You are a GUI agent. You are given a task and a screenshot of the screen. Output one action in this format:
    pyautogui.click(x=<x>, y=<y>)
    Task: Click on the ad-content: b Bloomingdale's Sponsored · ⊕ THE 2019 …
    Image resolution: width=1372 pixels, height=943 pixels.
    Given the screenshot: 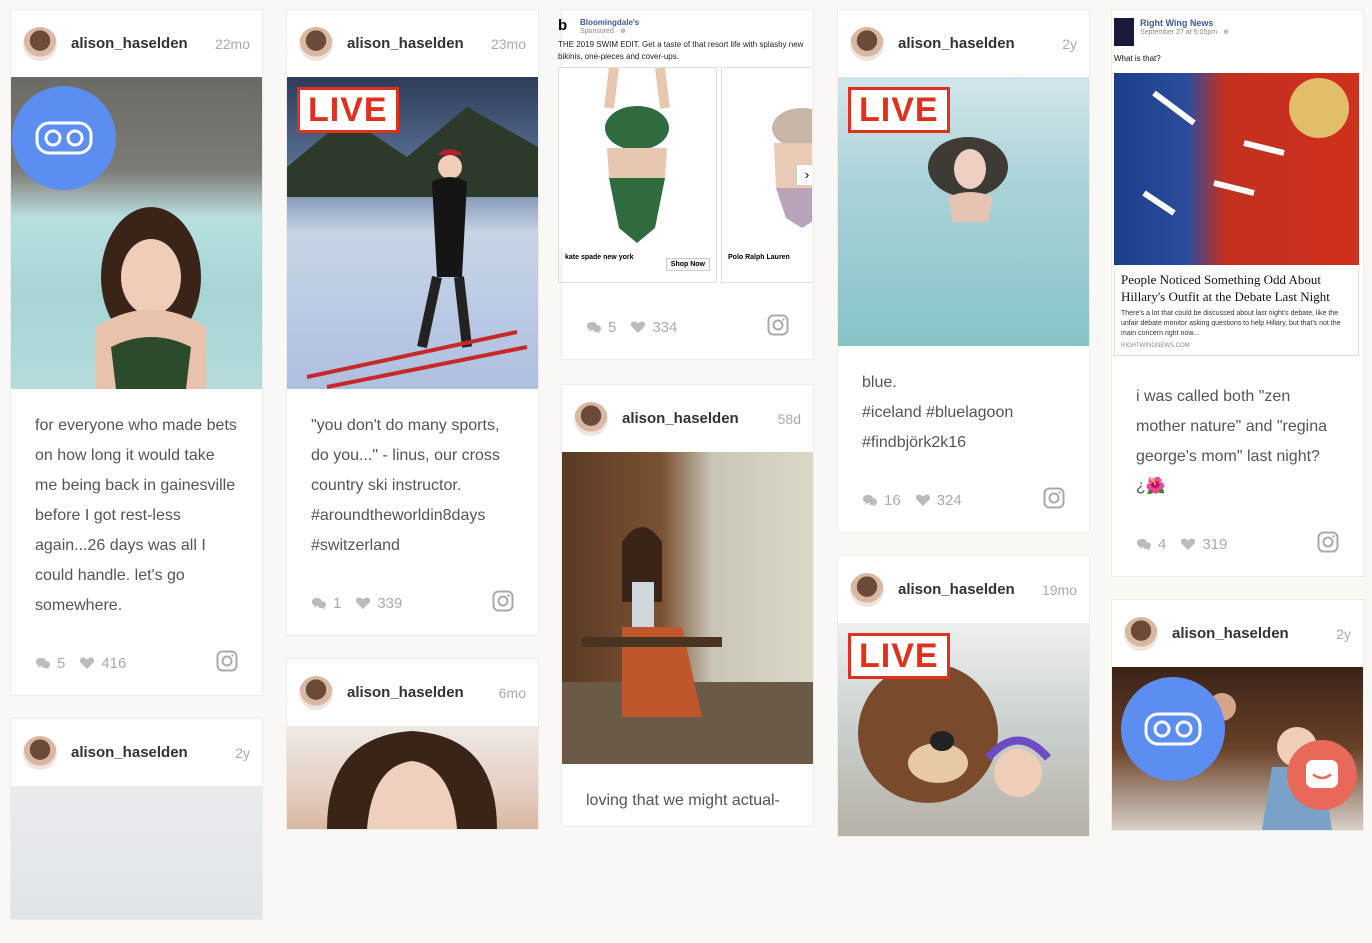 What is the action you would take?
    pyautogui.click(x=688, y=150)
    